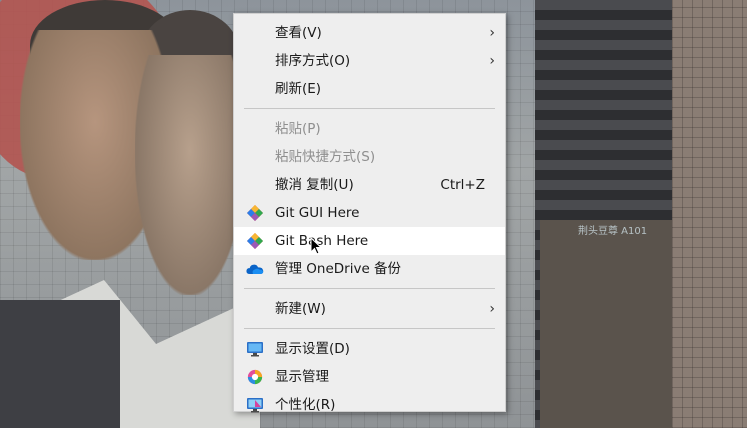  What do you see at coordinates (369, 405) in the screenshot?
I see `menu-item-personalize: 个性化(R)` at bounding box center [369, 405].